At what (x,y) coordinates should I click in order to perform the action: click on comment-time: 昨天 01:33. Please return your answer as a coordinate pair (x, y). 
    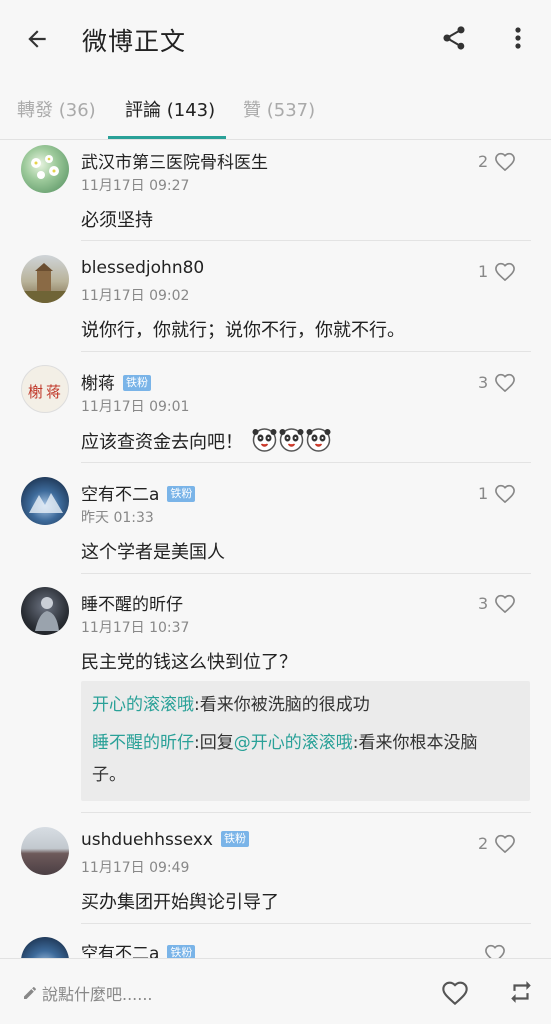
    Looking at the image, I should click on (117, 518).